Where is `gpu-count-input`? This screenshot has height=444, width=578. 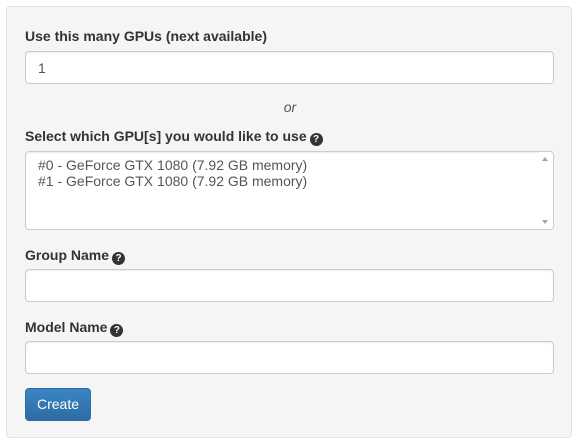 gpu-count-input is located at coordinates (289, 67).